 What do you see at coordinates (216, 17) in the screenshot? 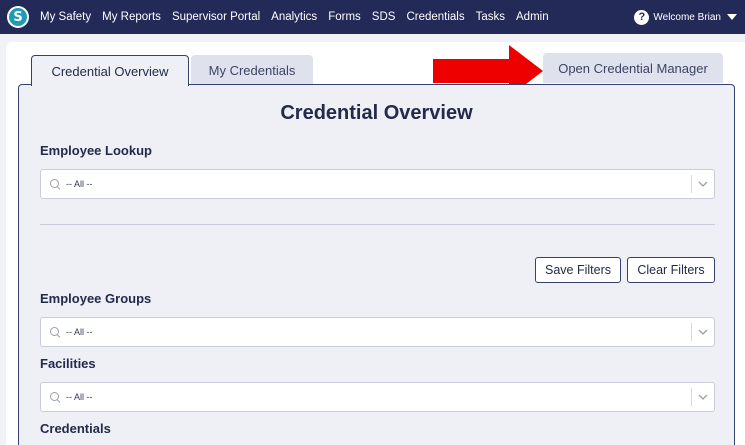
I see `nav-item-supervisor-portal: Supervisor Portal` at bounding box center [216, 17].